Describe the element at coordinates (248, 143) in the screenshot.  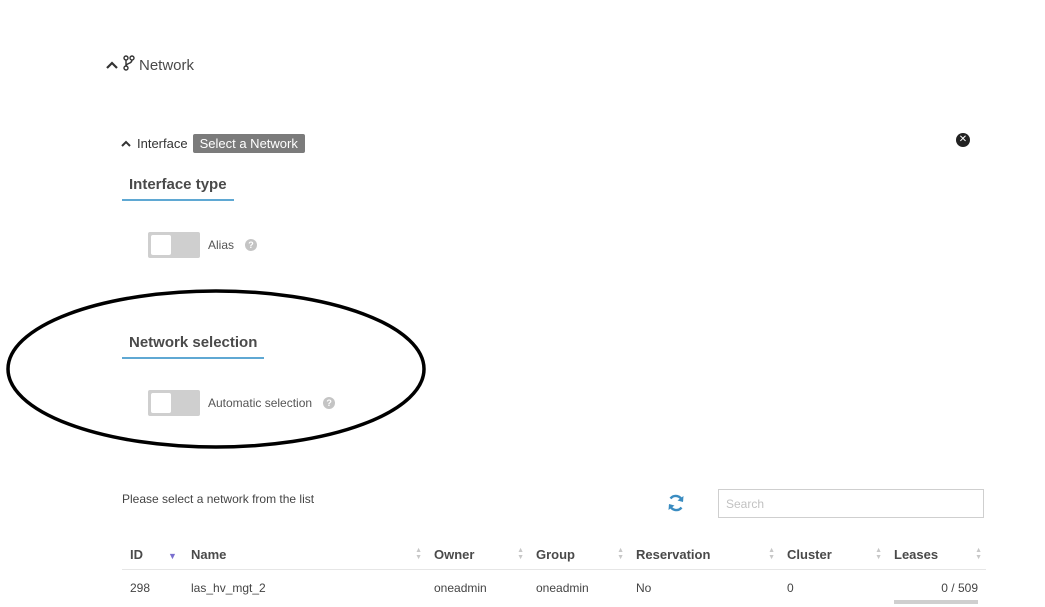
I see `select-network-badge: Select a Network` at that location.